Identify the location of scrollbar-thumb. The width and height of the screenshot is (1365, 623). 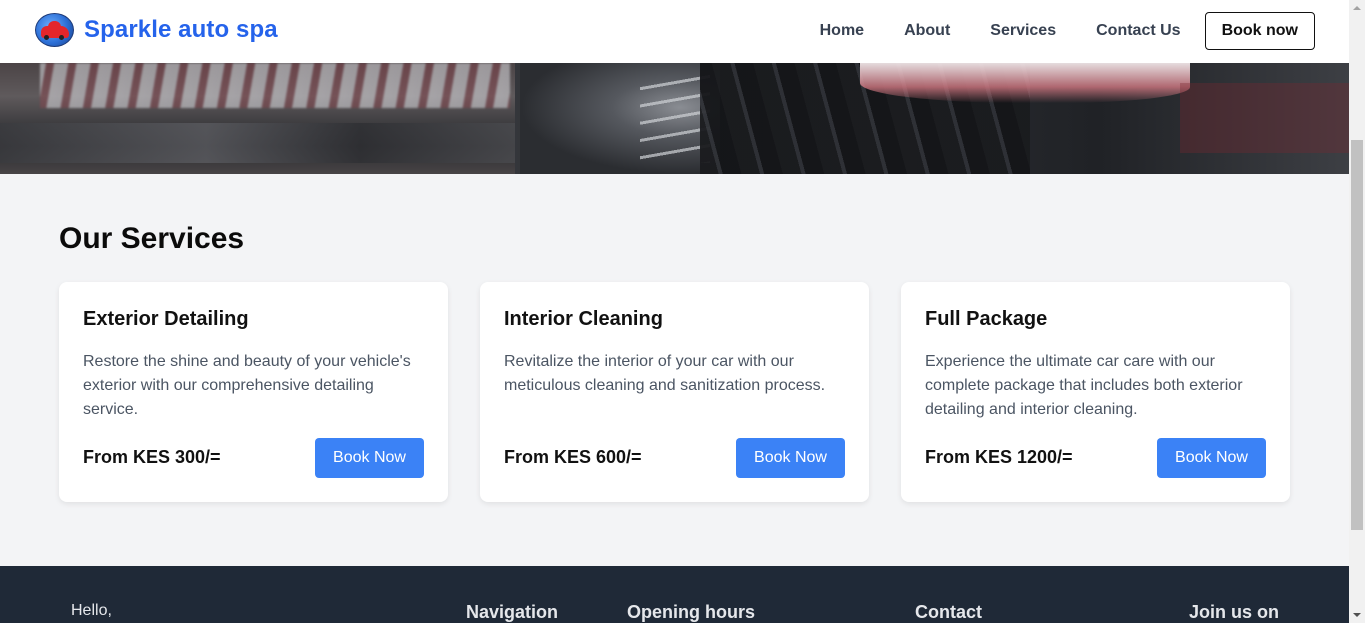
(1357, 335).